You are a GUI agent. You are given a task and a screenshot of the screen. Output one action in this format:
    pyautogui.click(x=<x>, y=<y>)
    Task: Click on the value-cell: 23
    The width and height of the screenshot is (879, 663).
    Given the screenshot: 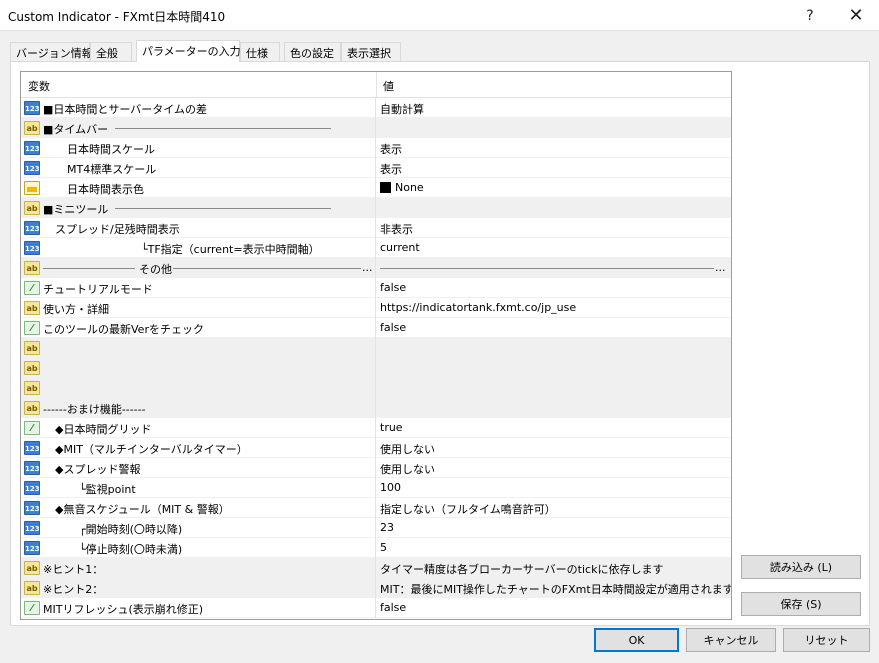 What is the action you would take?
    pyautogui.click(x=554, y=528)
    